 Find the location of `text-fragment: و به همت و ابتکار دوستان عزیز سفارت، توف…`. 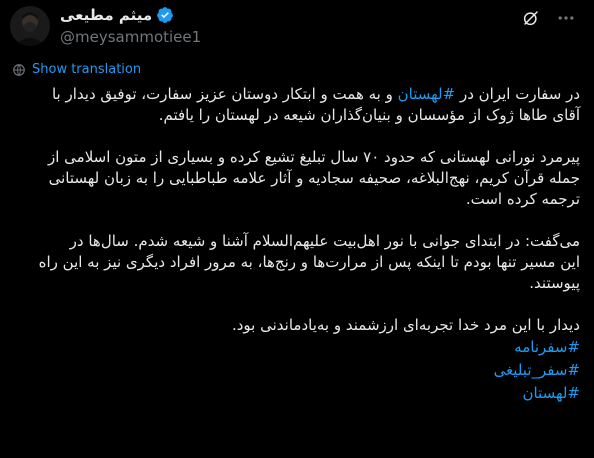

text-fragment: و به همت و ابتکار دوستان عزیز سفارت، توف… is located at coordinates (224, 94).